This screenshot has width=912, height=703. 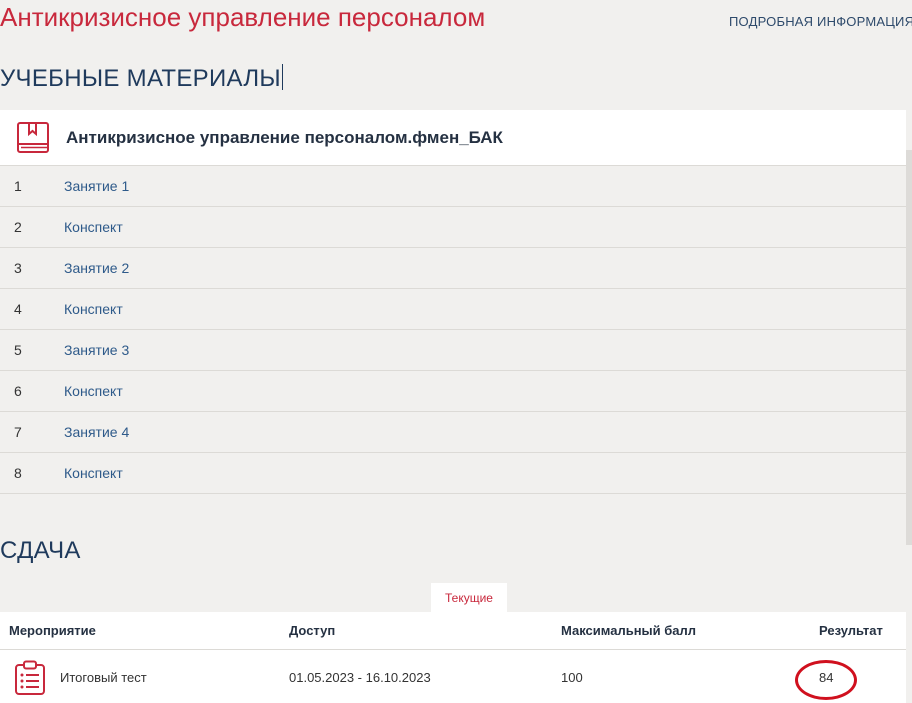 What do you see at coordinates (33, 137) in the screenshot?
I see `book-icon` at bounding box center [33, 137].